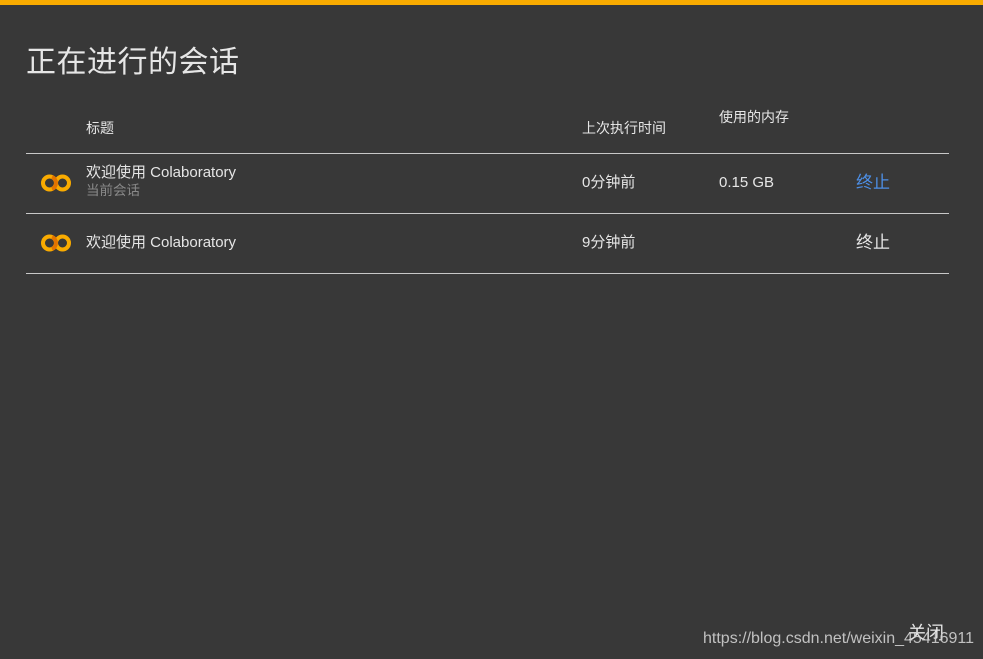 This screenshot has height=659, width=983. Describe the element at coordinates (491, 2) in the screenshot. I see `top-accent-bar` at that location.